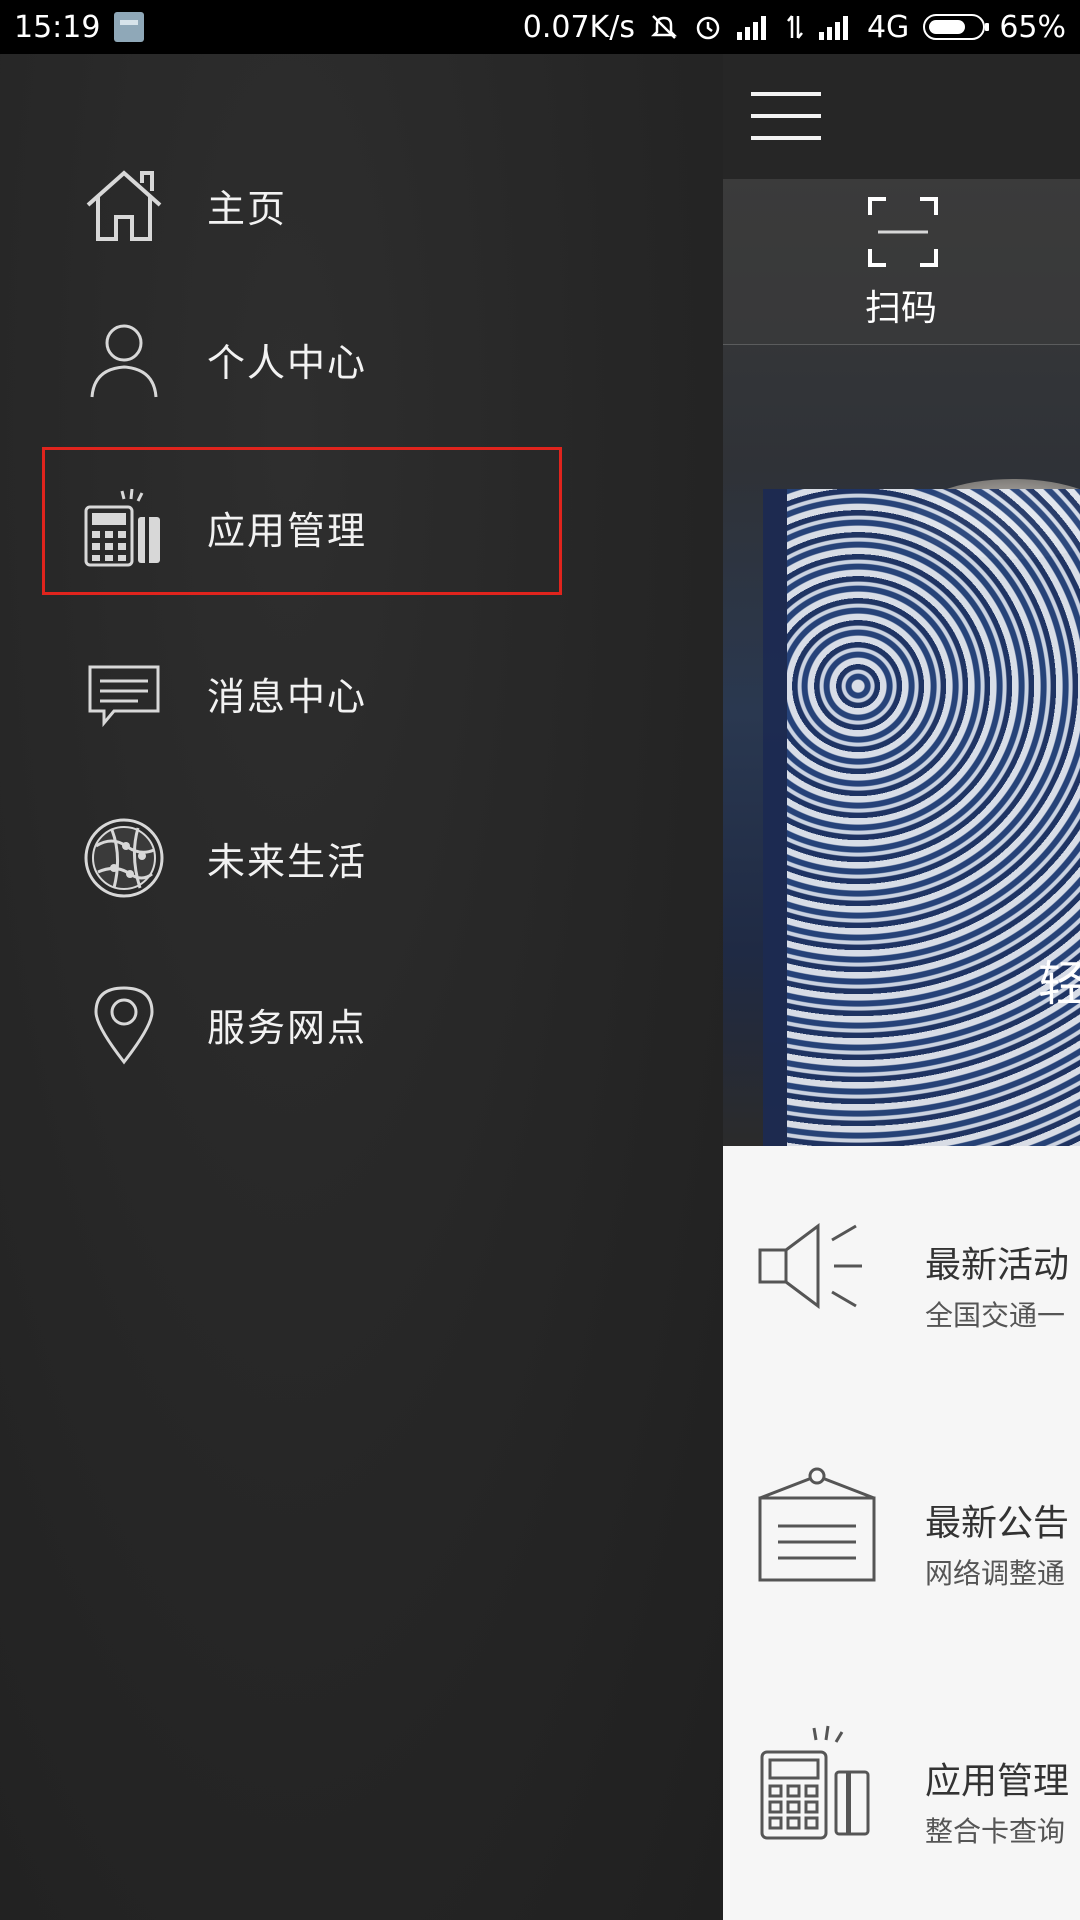  What do you see at coordinates (287, 362) in the screenshot?
I see `menu-item-label: 个人中心` at bounding box center [287, 362].